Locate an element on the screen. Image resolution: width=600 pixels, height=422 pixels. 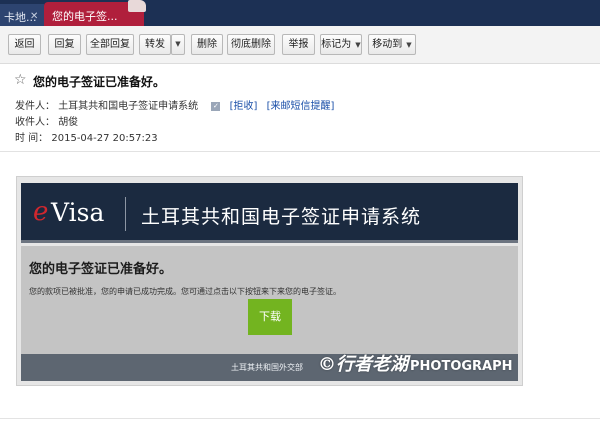
watermark-latin: PHOTOGRAPH is located at coordinates (461, 366).